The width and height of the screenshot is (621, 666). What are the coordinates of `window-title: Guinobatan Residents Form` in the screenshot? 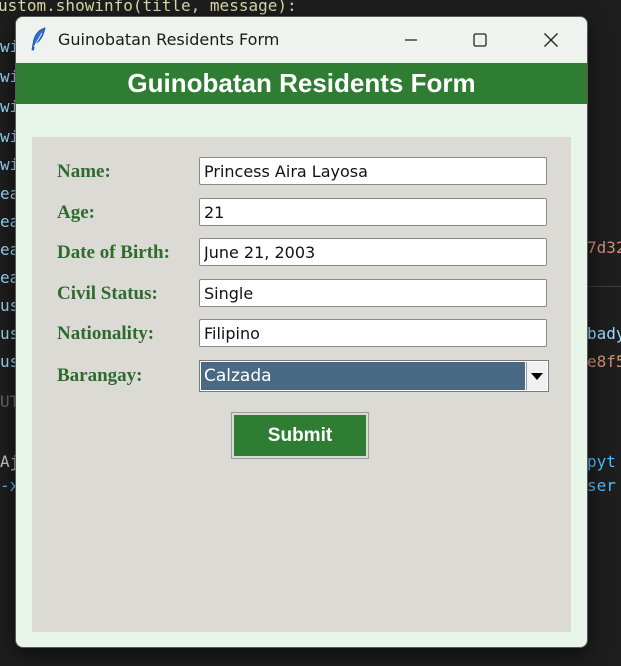 It's located at (169, 39).